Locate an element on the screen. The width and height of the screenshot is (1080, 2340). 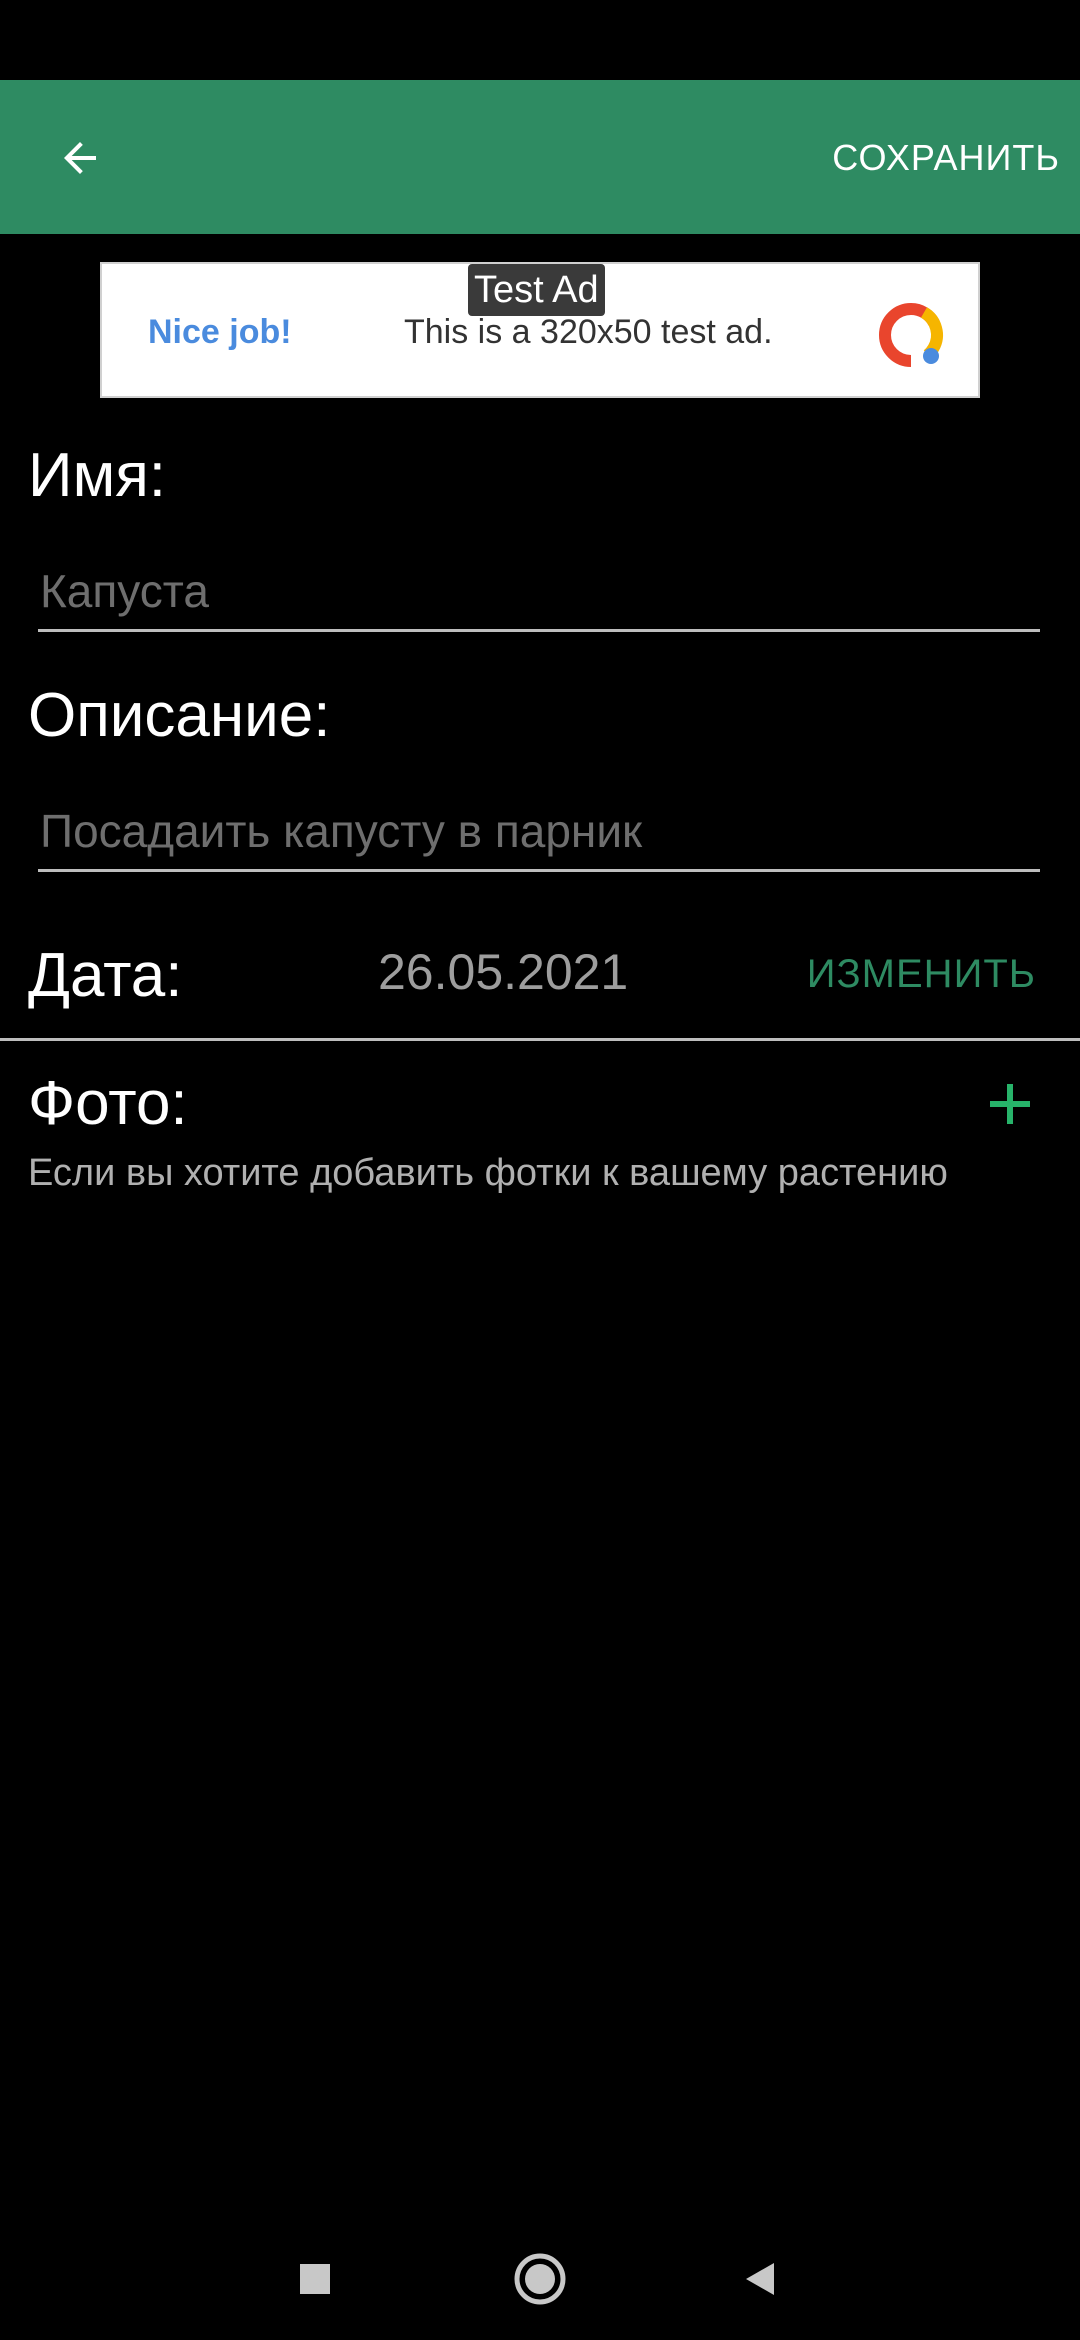
description-placeholder: Посадаить капусту в парник is located at coordinates (341, 830).